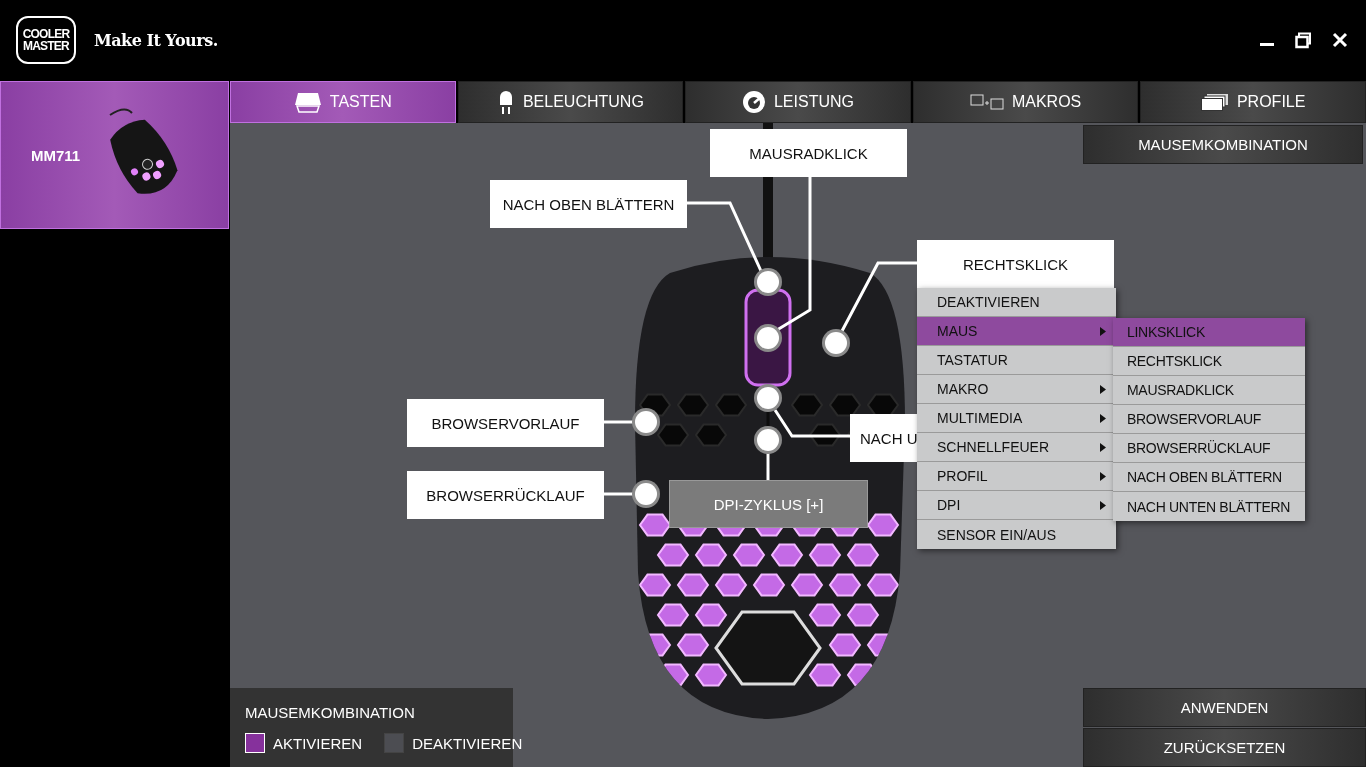 Image resolution: width=1366 pixels, height=767 pixels. Describe the element at coordinates (1209, 477) in the screenshot. I see `menu-item: NACH OBEN BLÄTTERN` at that location.